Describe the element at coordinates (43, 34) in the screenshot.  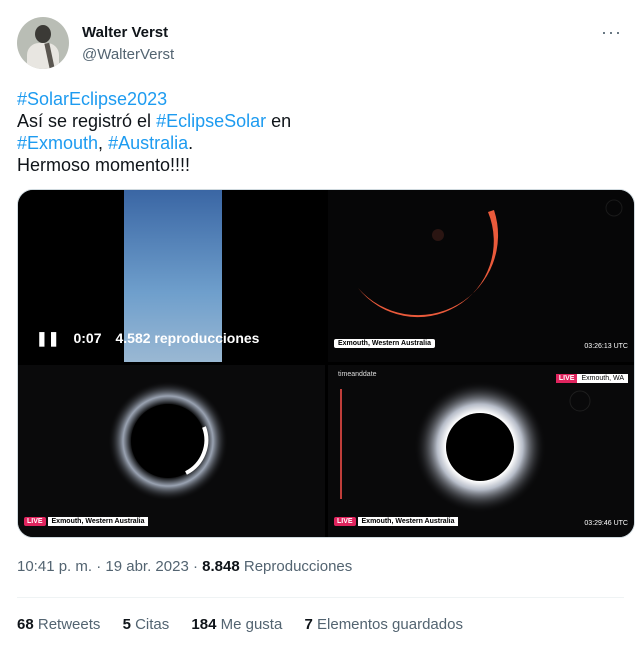
I see `avatar-head` at that location.